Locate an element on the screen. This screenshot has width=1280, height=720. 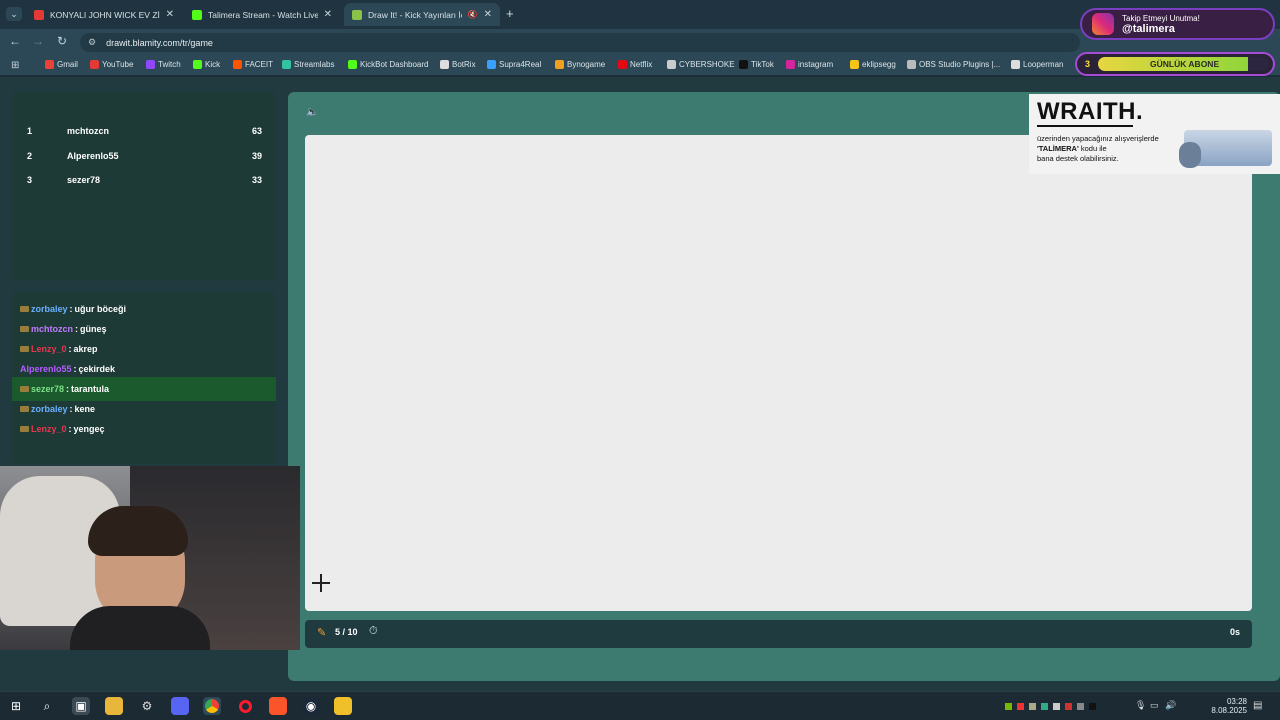
tab-drawit: Draw It! - Kick Yayınları İçin 🔇 ✕ is located at coordinates (422, 14).